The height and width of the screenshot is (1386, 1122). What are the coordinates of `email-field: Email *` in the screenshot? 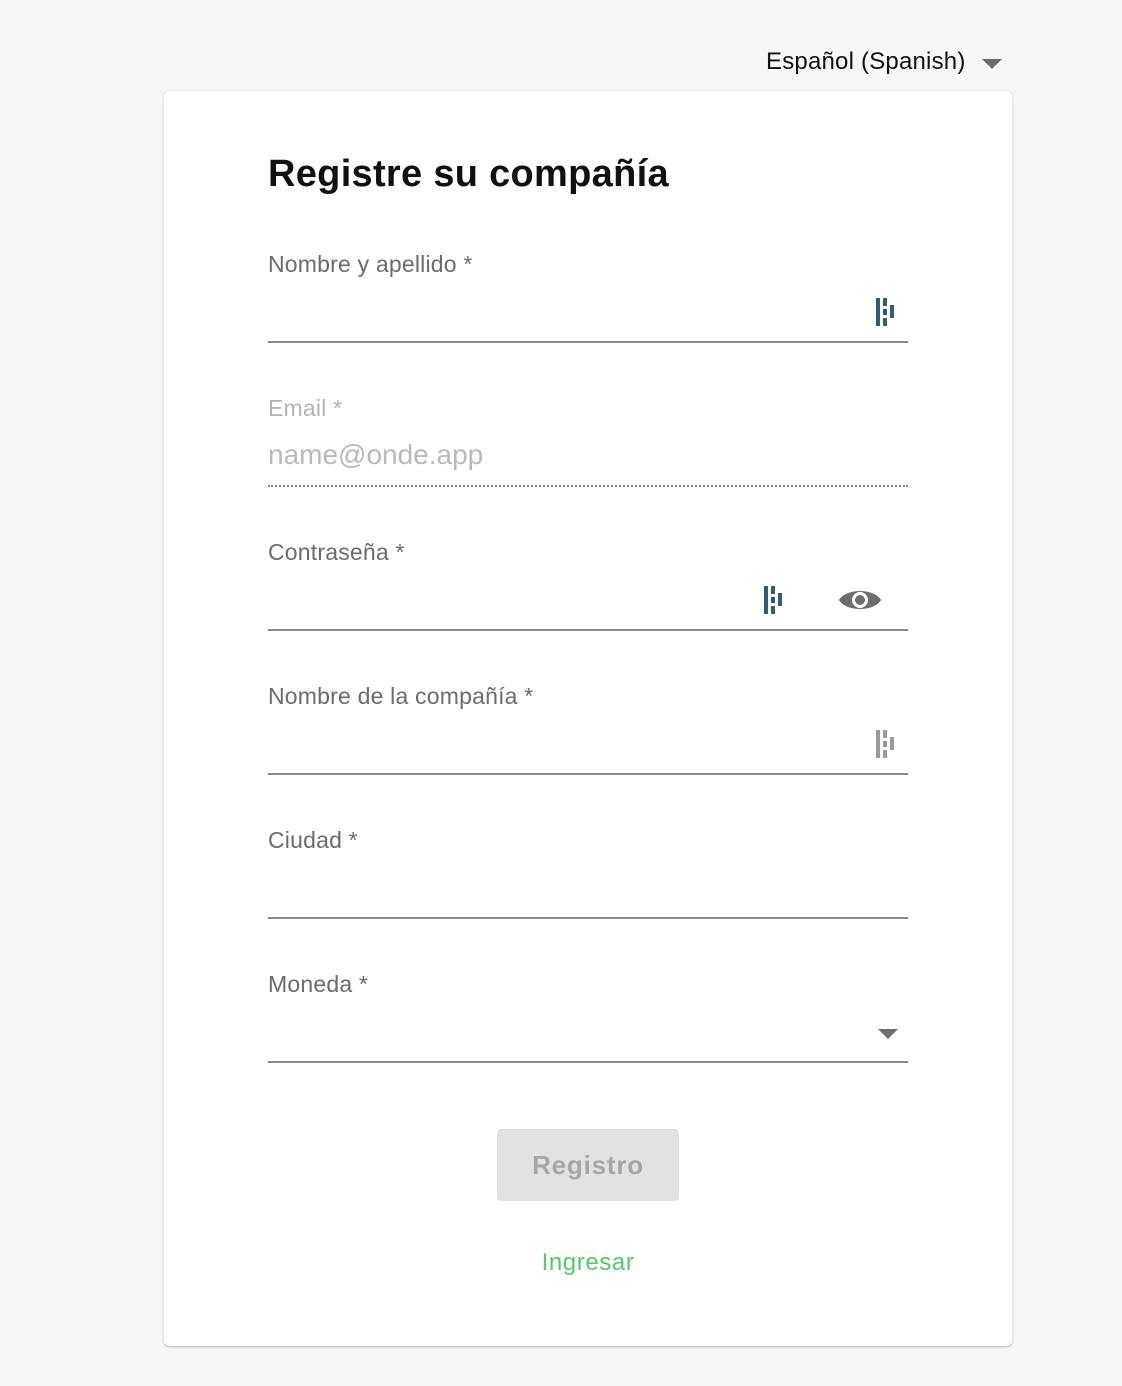 It's located at (588, 443).